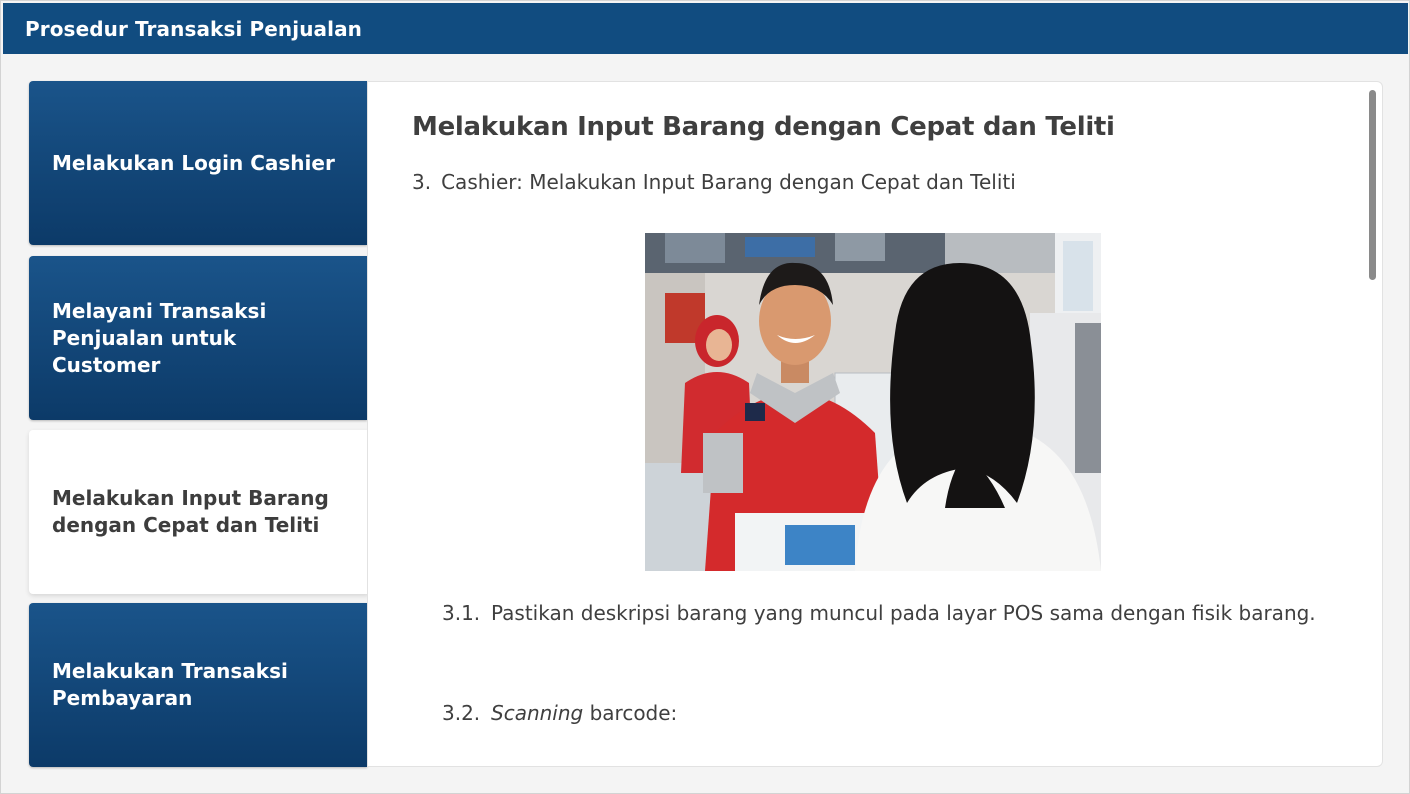  I want to click on substep-text: barcode:, so click(630, 713).